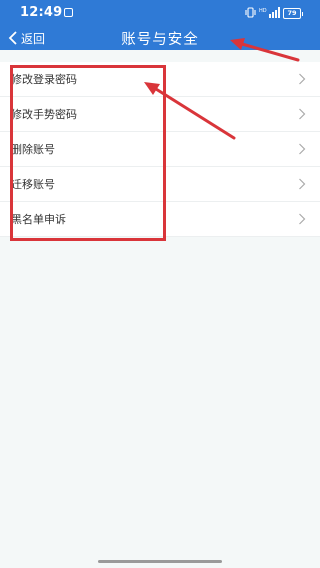 This screenshot has height=568, width=320. Describe the element at coordinates (68, 12) in the screenshot. I see `square-notification-icon` at that location.